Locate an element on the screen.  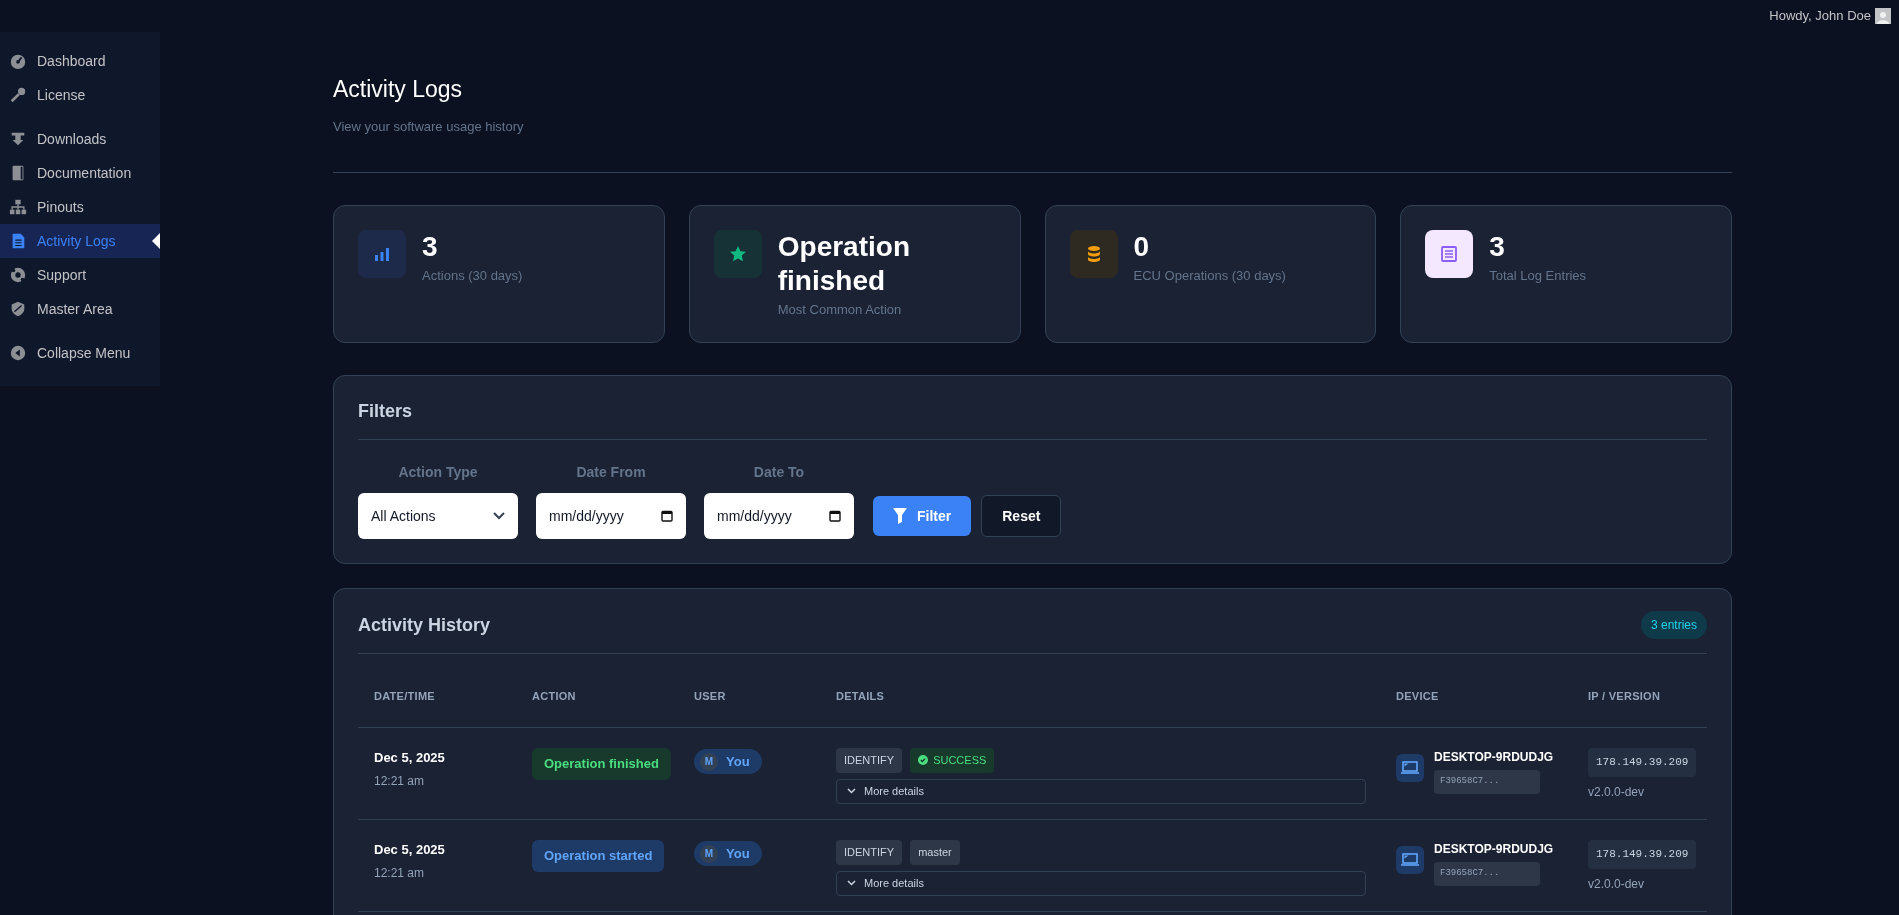
filter-button: Filter is located at coordinates (922, 516).